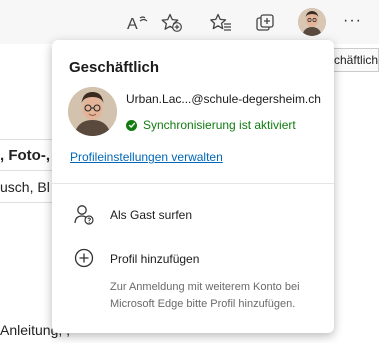 This screenshot has width=379, height=343. I want to click on guest-icon, so click(84, 217).